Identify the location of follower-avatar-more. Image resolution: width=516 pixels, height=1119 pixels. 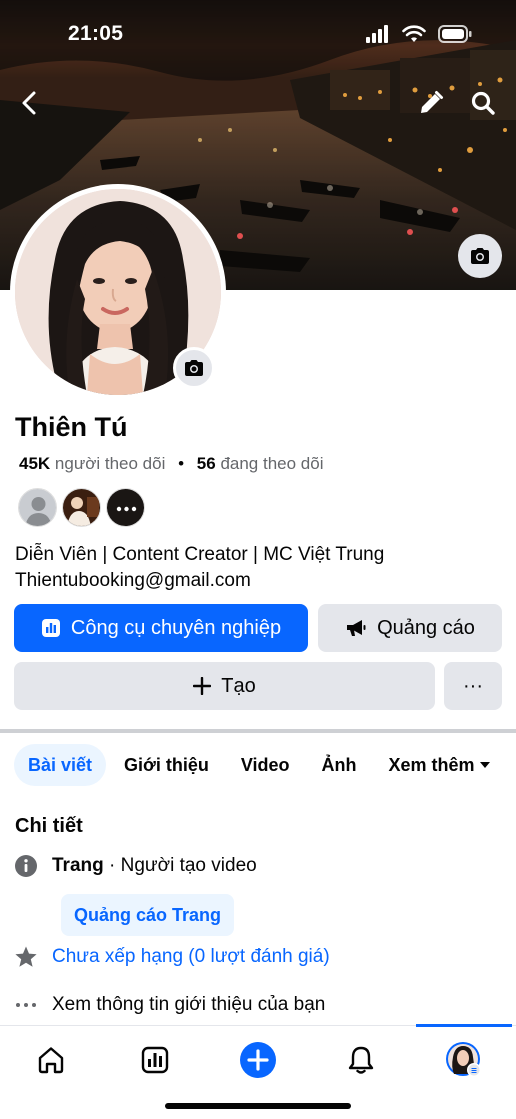
(125, 507).